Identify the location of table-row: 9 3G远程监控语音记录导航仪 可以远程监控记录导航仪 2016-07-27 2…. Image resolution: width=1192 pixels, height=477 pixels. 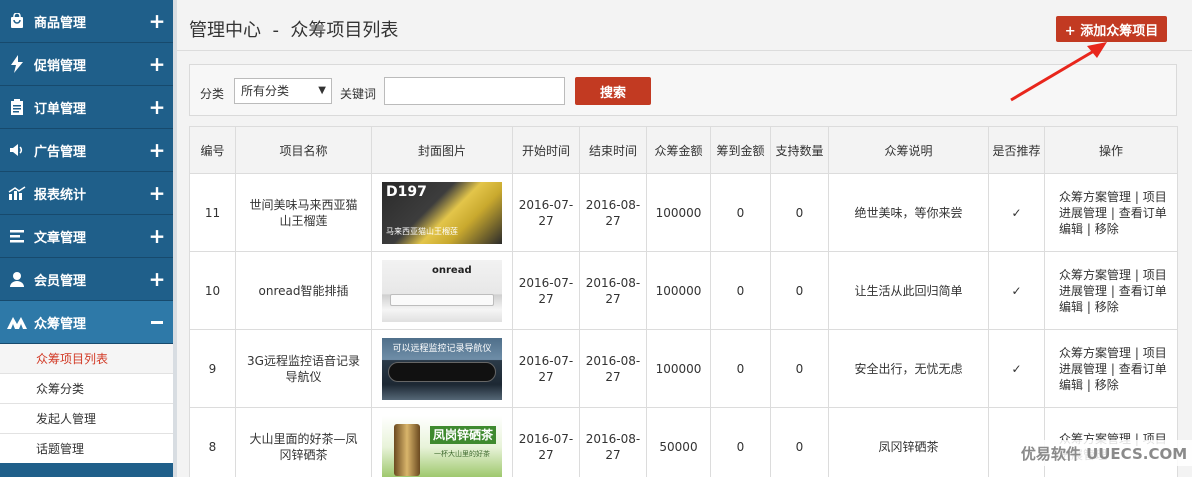
(683, 368).